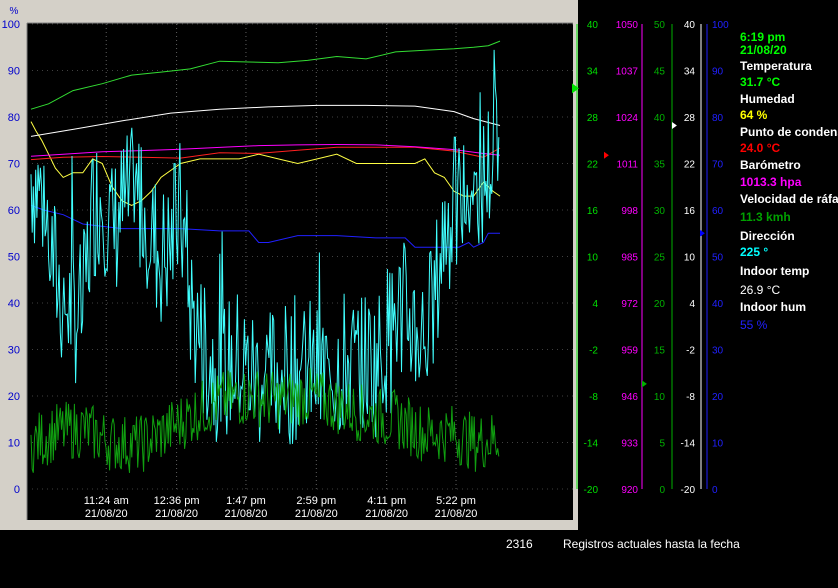 The width and height of the screenshot is (838, 588). Describe the element at coordinates (627, 72) in the screenshot. I see `baro-axis-tick-label: 1037` at that location.